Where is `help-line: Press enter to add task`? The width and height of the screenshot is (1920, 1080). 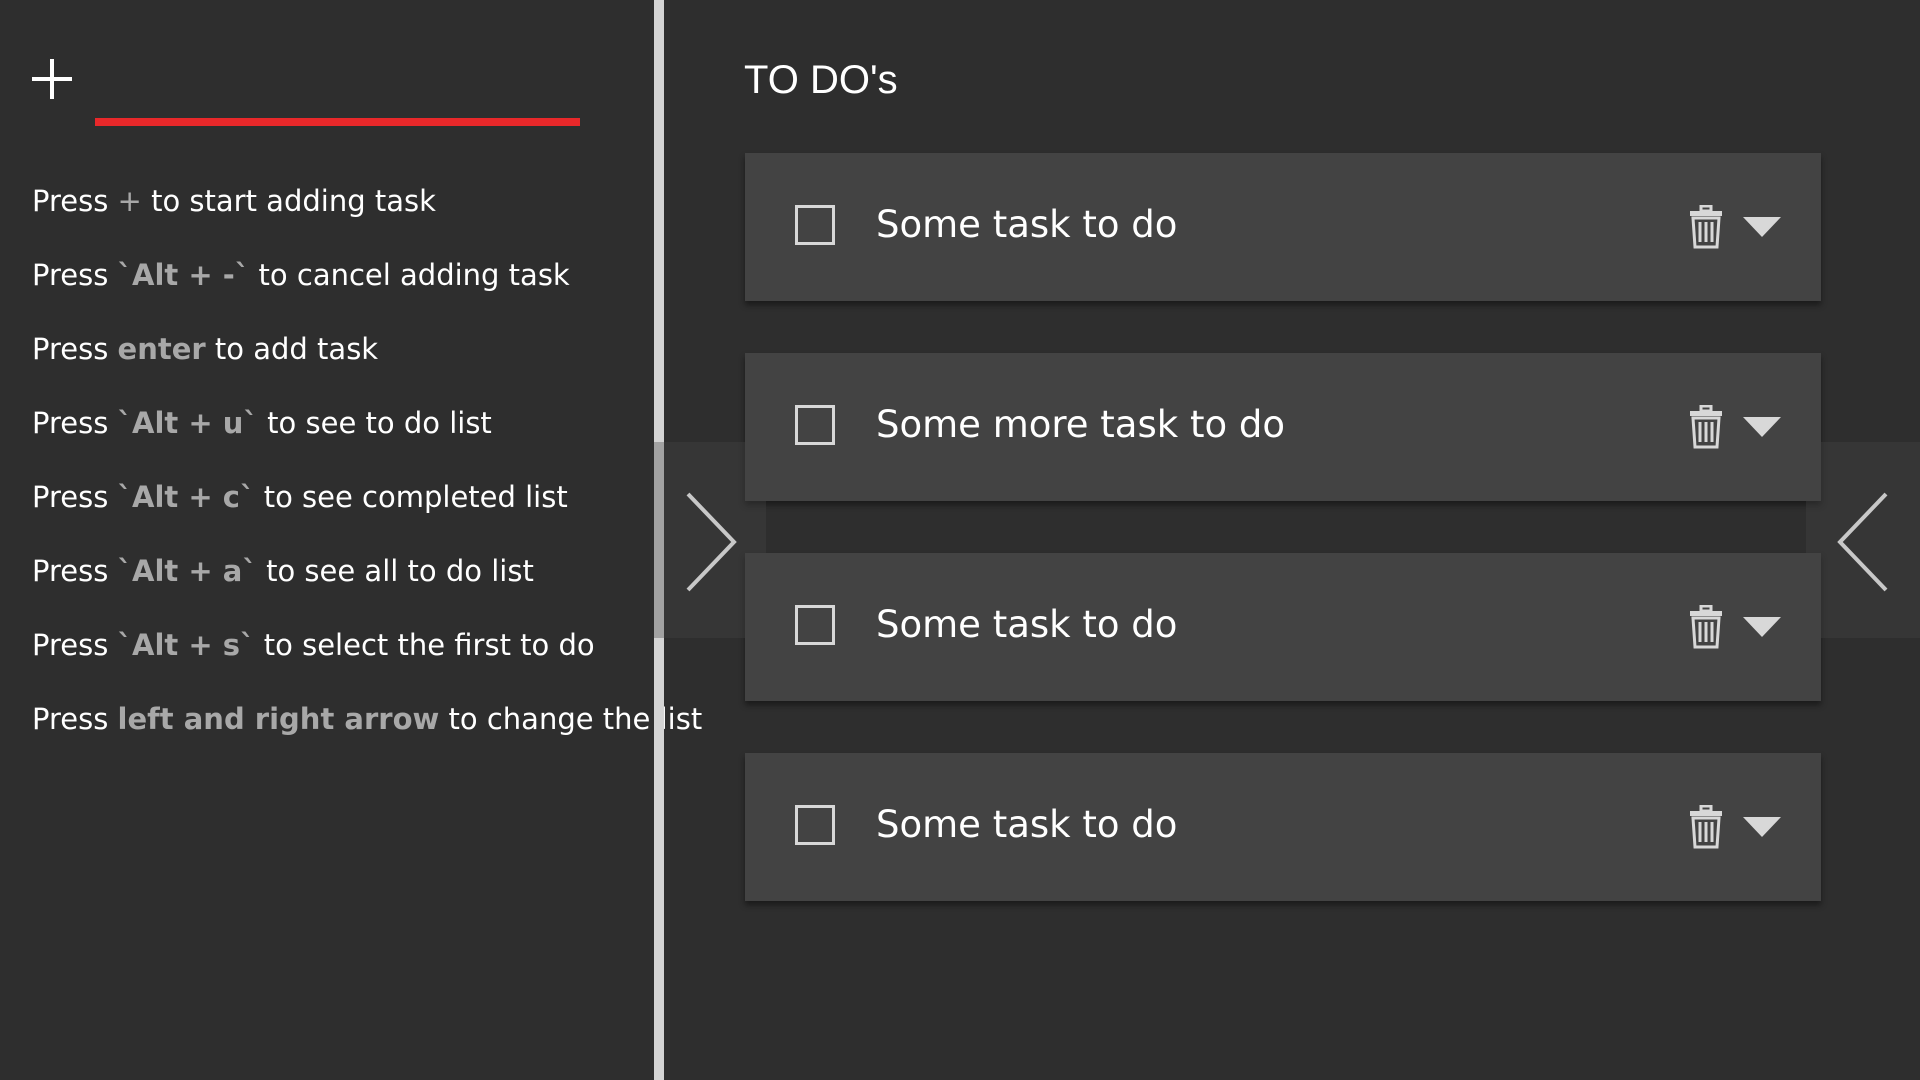
help-line: Press enter to add task is located at coordinates (205, 349).